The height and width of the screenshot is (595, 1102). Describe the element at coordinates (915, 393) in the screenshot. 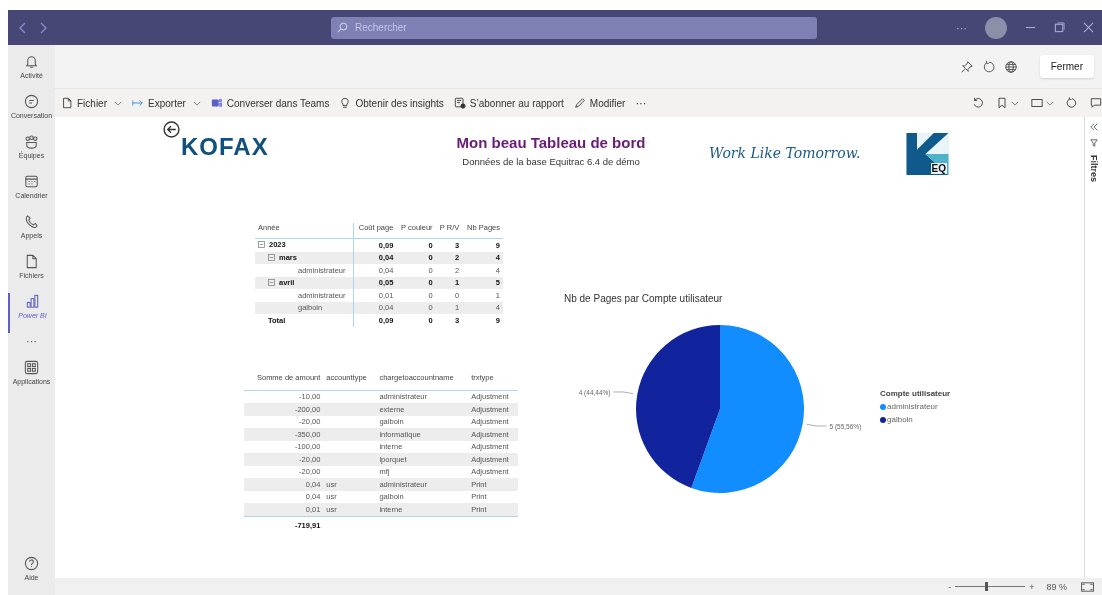

I see `legend-title: Compte utilisateur` at that location.